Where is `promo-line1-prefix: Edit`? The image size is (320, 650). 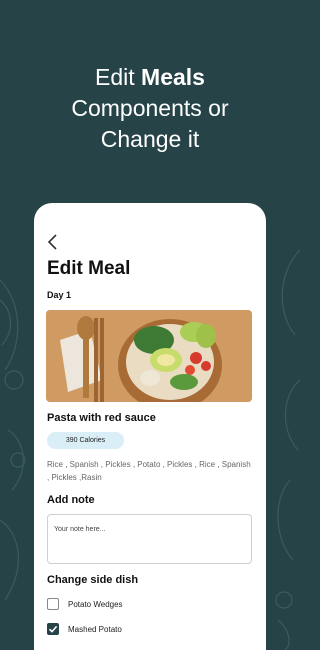
promo-line1-prefix: Edit is located at coordinates (118, 77).